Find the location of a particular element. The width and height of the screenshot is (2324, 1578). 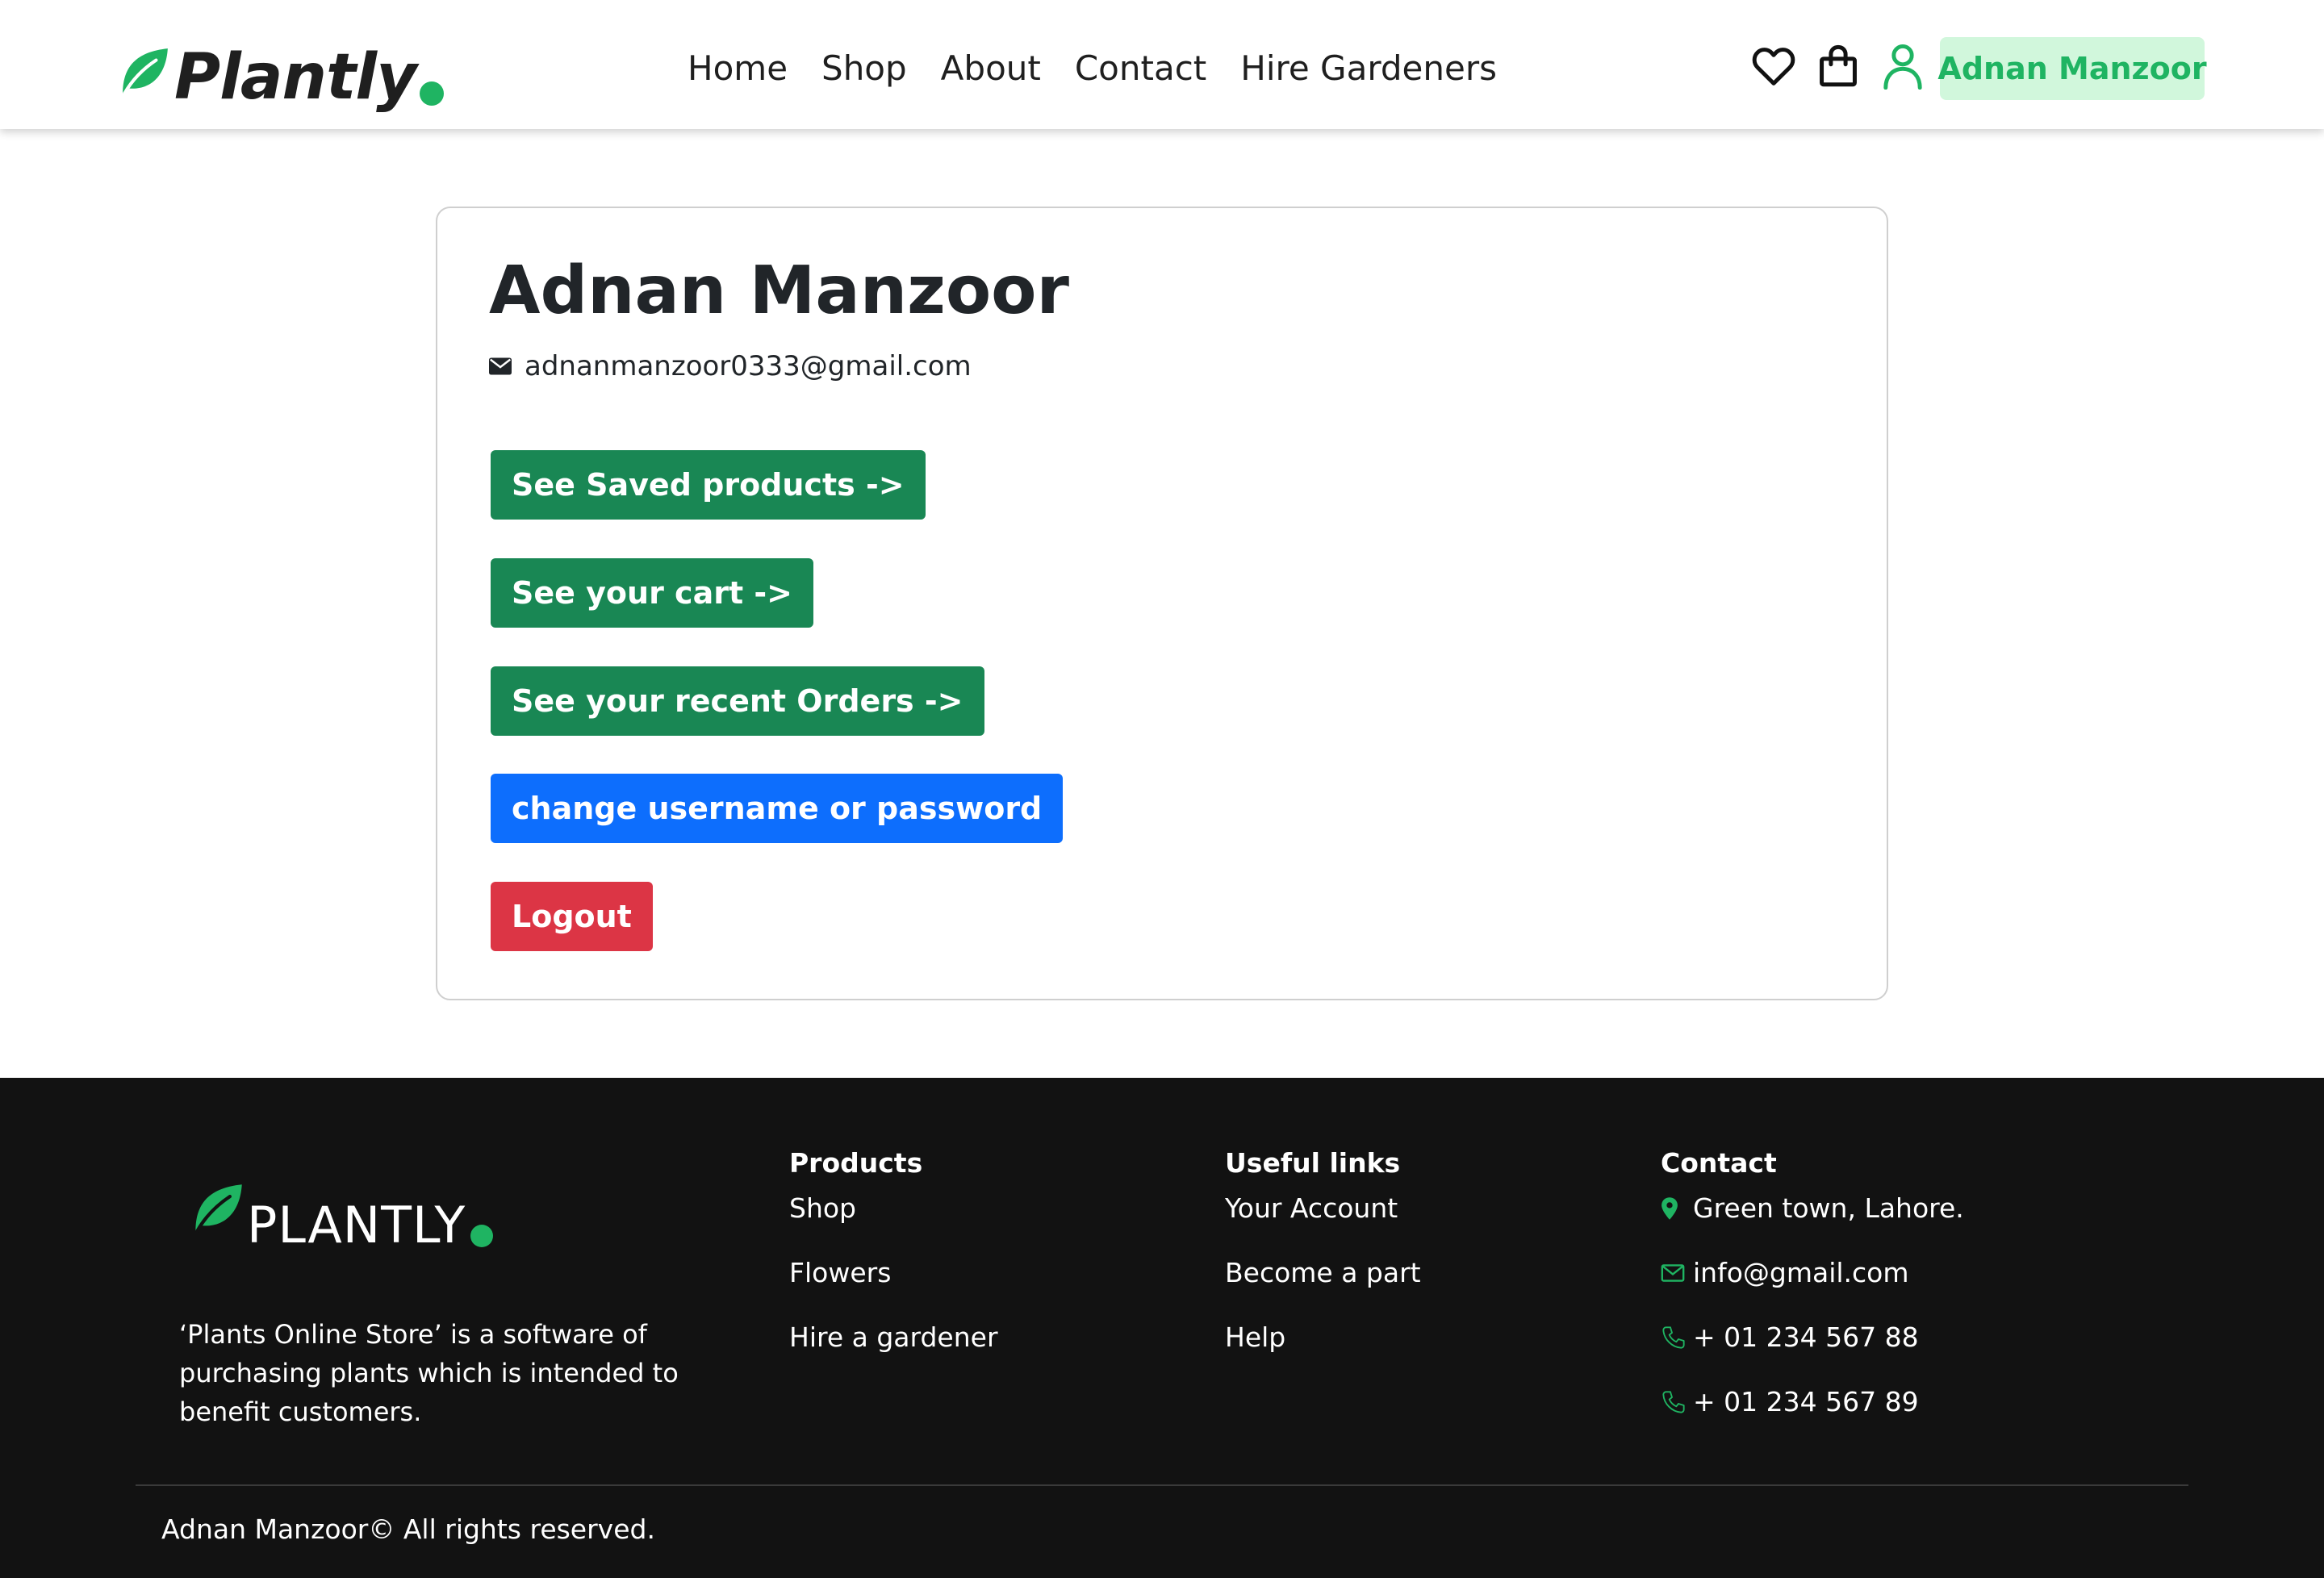

see-recent-orders-button: See your recent Orders -> is located at coordinates (738, 701).